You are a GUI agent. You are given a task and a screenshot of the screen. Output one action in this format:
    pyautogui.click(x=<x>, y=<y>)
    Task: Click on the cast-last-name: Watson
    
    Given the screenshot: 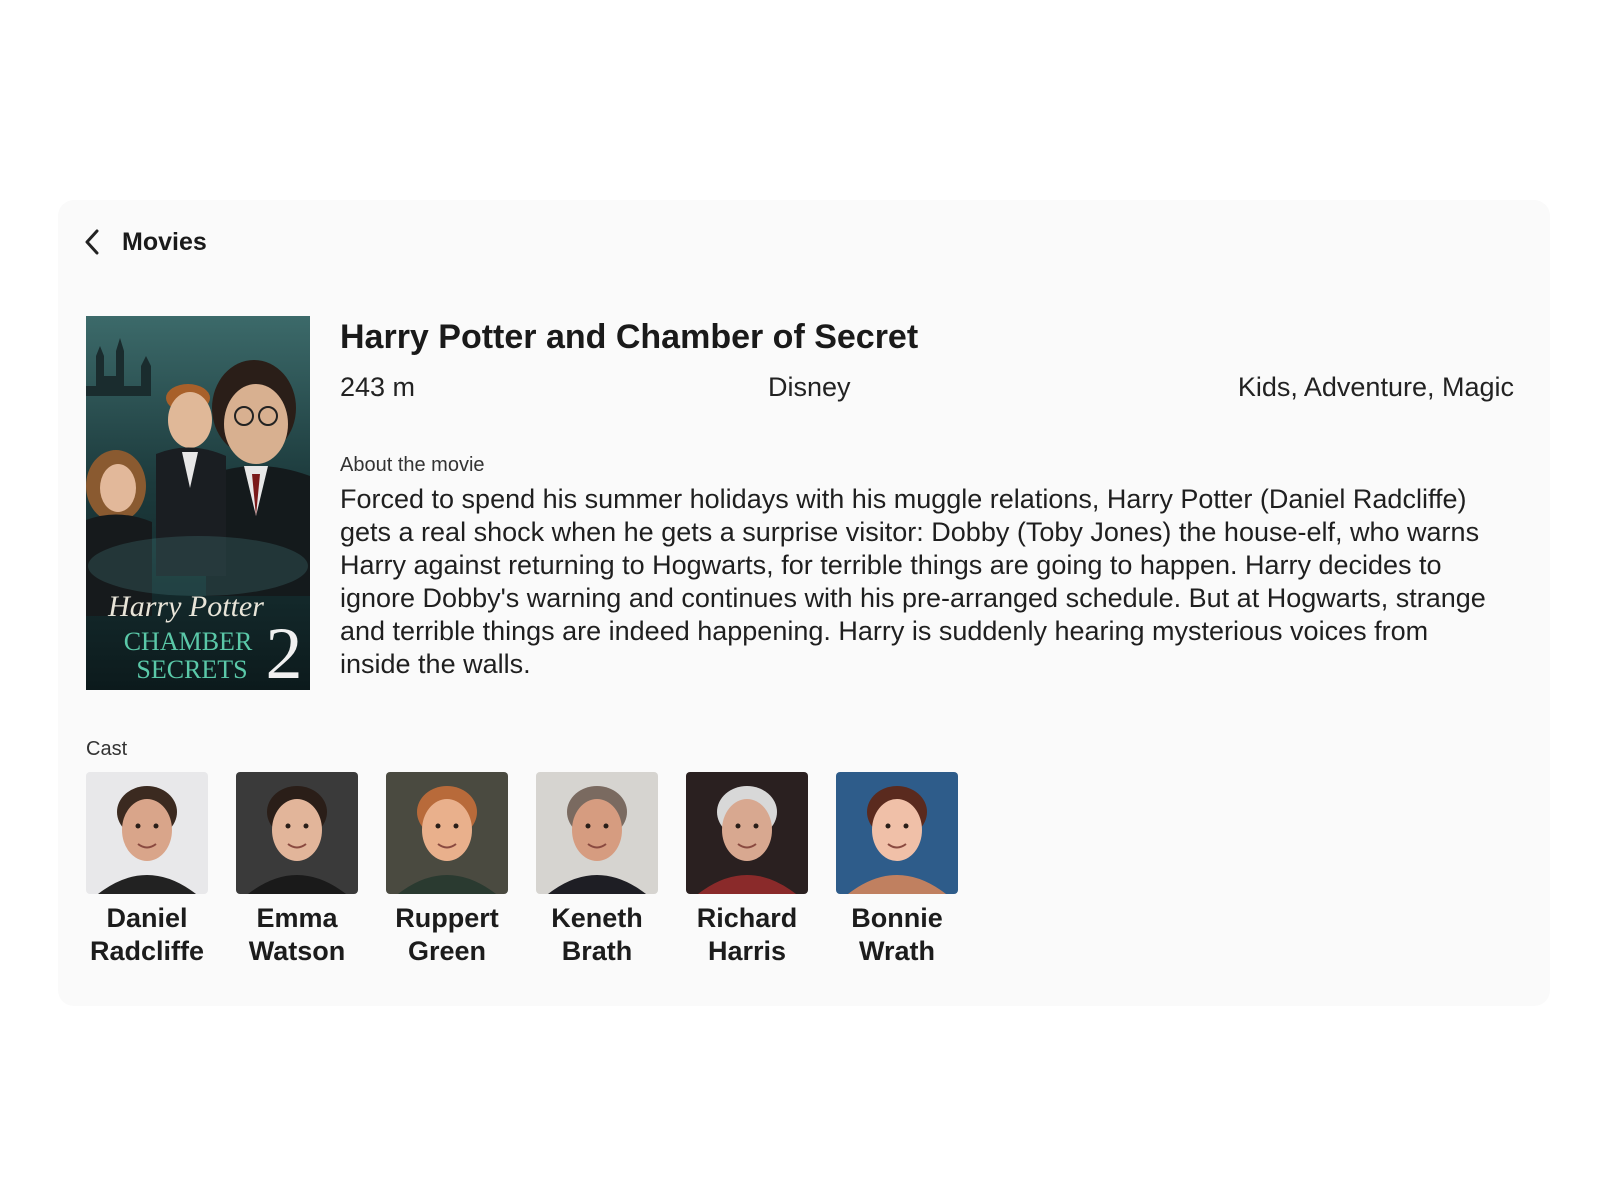 What is the action you would take?
    pyautogui.click(x=297, y=951)
    